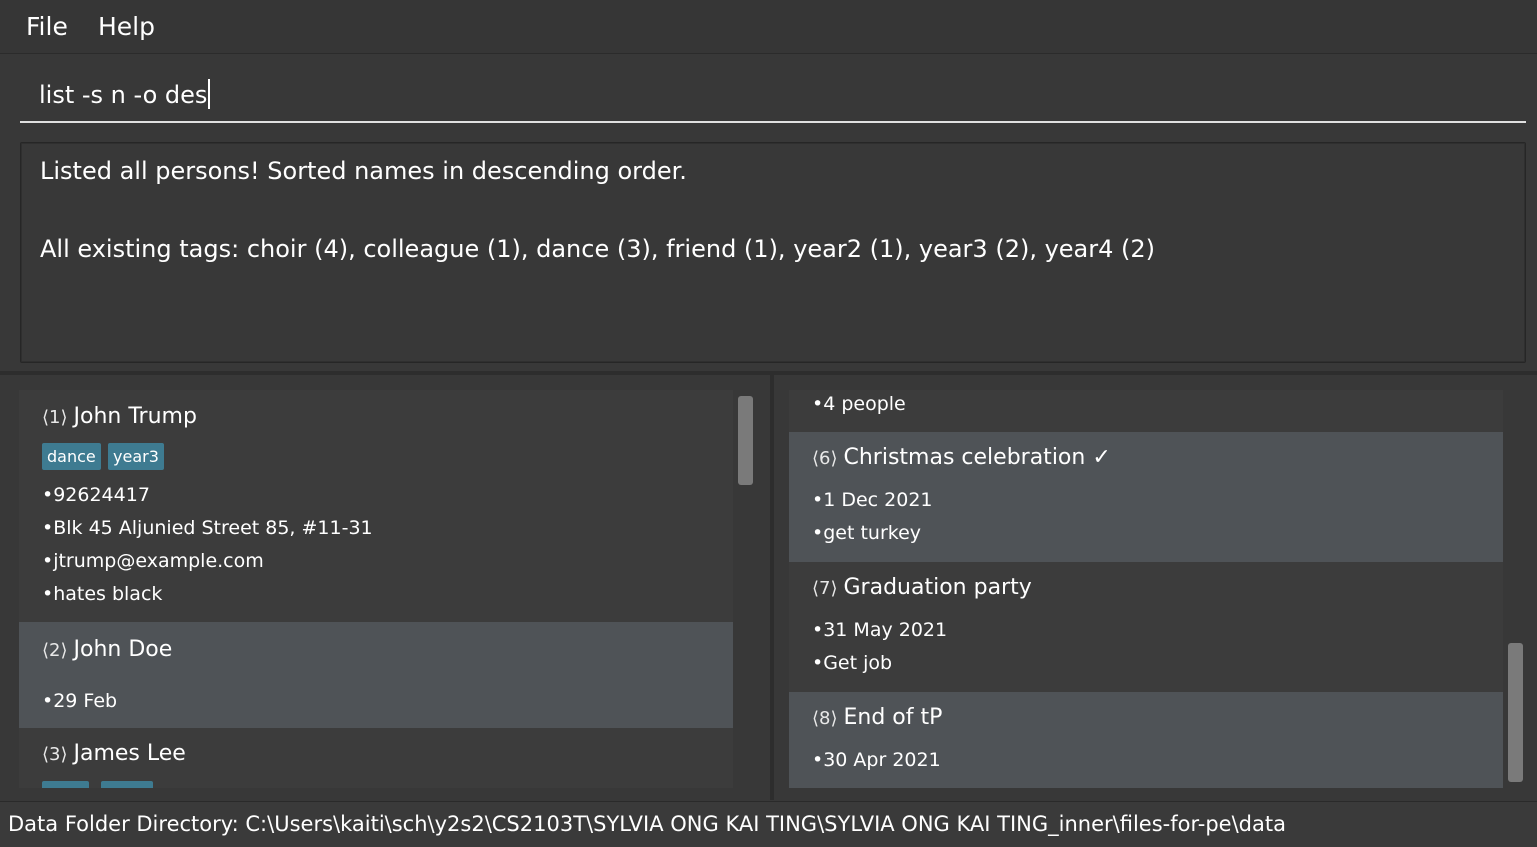  What do you see at coordinates (852, 663) in the screenshot?
I see `event-description: •Get job` at bounding box center [852, 663].